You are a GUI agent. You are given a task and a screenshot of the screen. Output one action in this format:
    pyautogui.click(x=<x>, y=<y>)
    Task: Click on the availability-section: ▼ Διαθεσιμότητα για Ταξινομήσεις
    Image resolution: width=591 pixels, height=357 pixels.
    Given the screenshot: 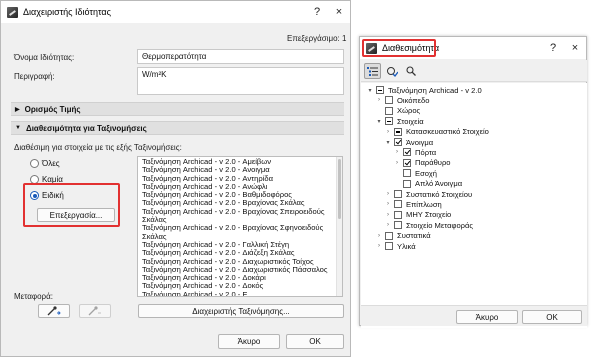 What is the action you would take?
    pyautogui.click(x=177, y=128)
    